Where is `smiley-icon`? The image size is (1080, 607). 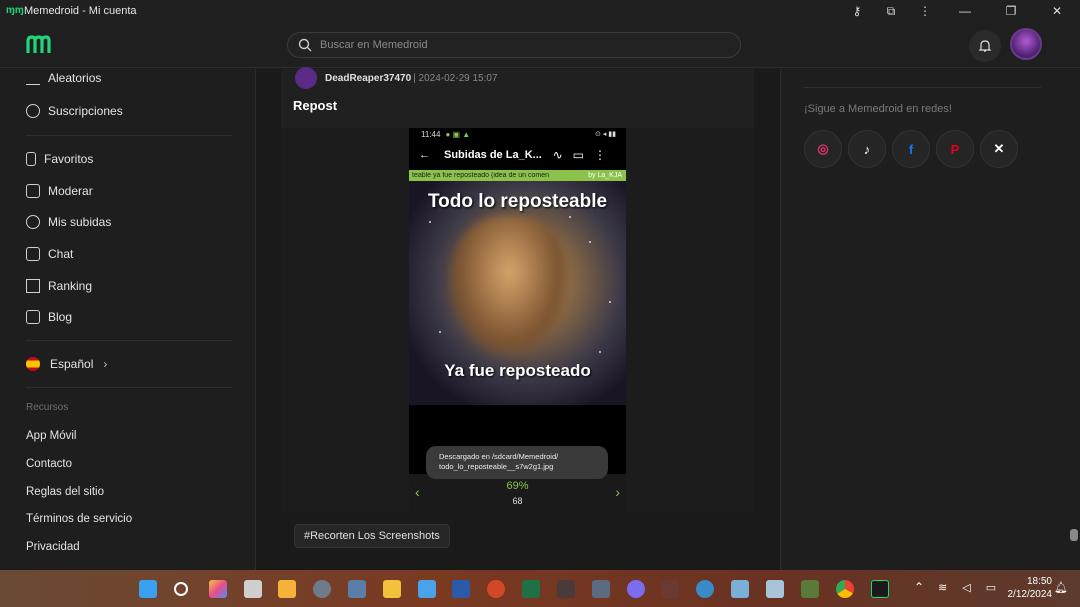
smiley-icon is located at coordinates (33, 222).